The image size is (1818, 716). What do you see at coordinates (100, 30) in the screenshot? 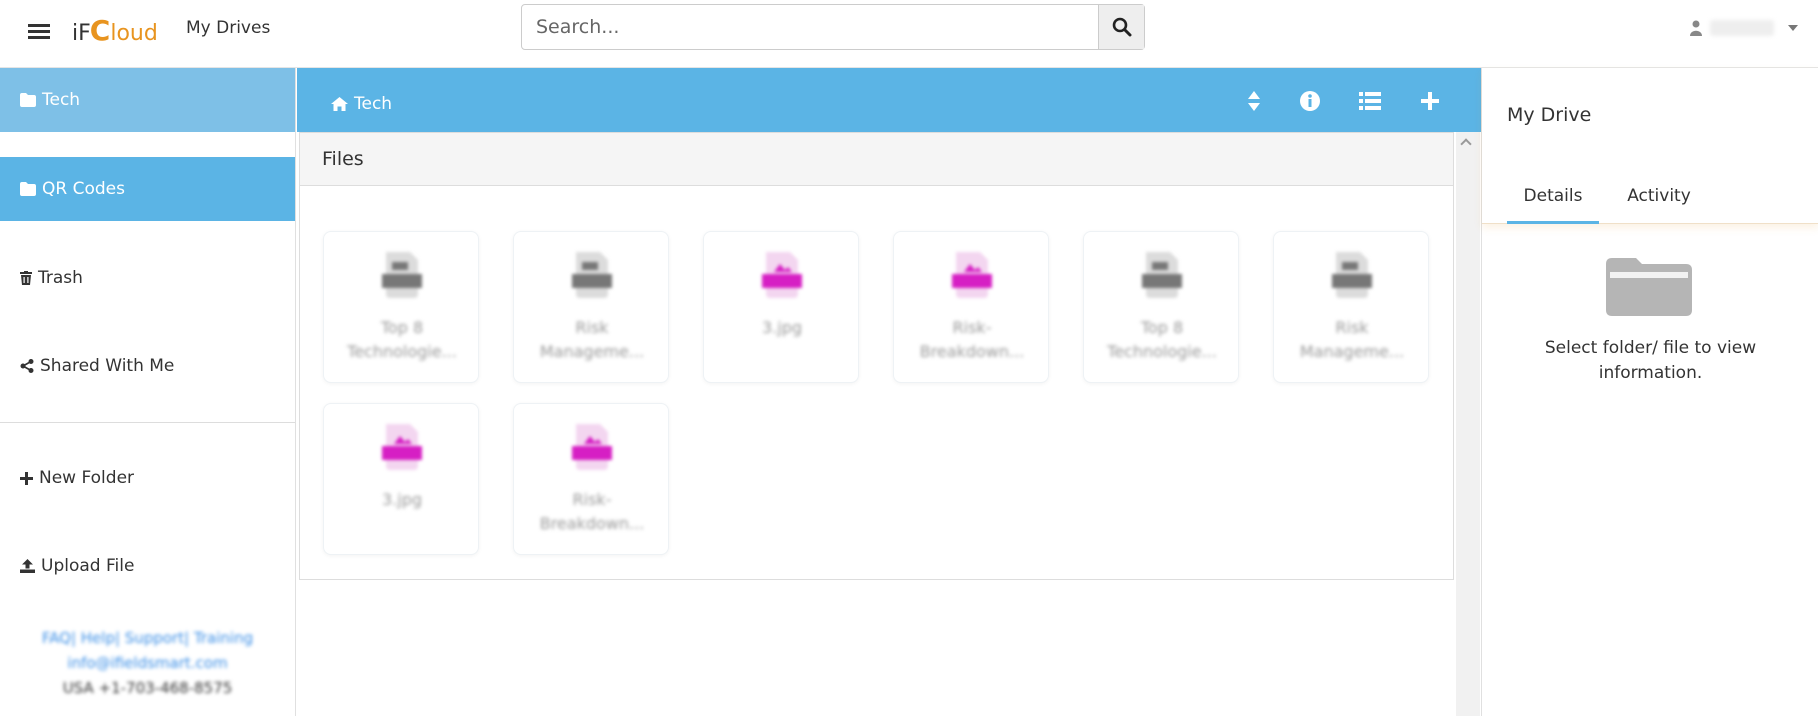
I see `logo-c: C` at bounding box center [100, 30].